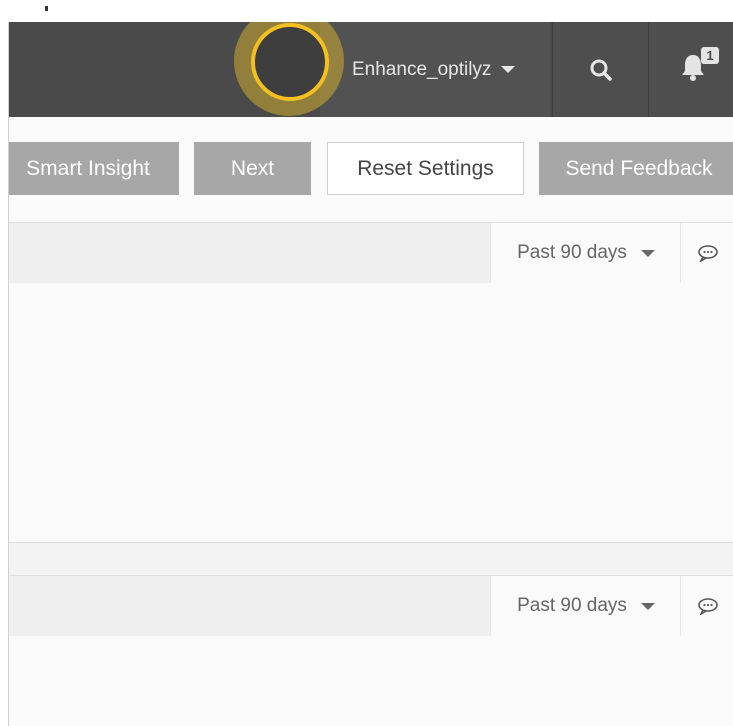 The image size is (733, 726). What do you see at coordinates (290, 62) in the screenshot?
I see `click-highlight-ring` at bounding box center [290, 62].